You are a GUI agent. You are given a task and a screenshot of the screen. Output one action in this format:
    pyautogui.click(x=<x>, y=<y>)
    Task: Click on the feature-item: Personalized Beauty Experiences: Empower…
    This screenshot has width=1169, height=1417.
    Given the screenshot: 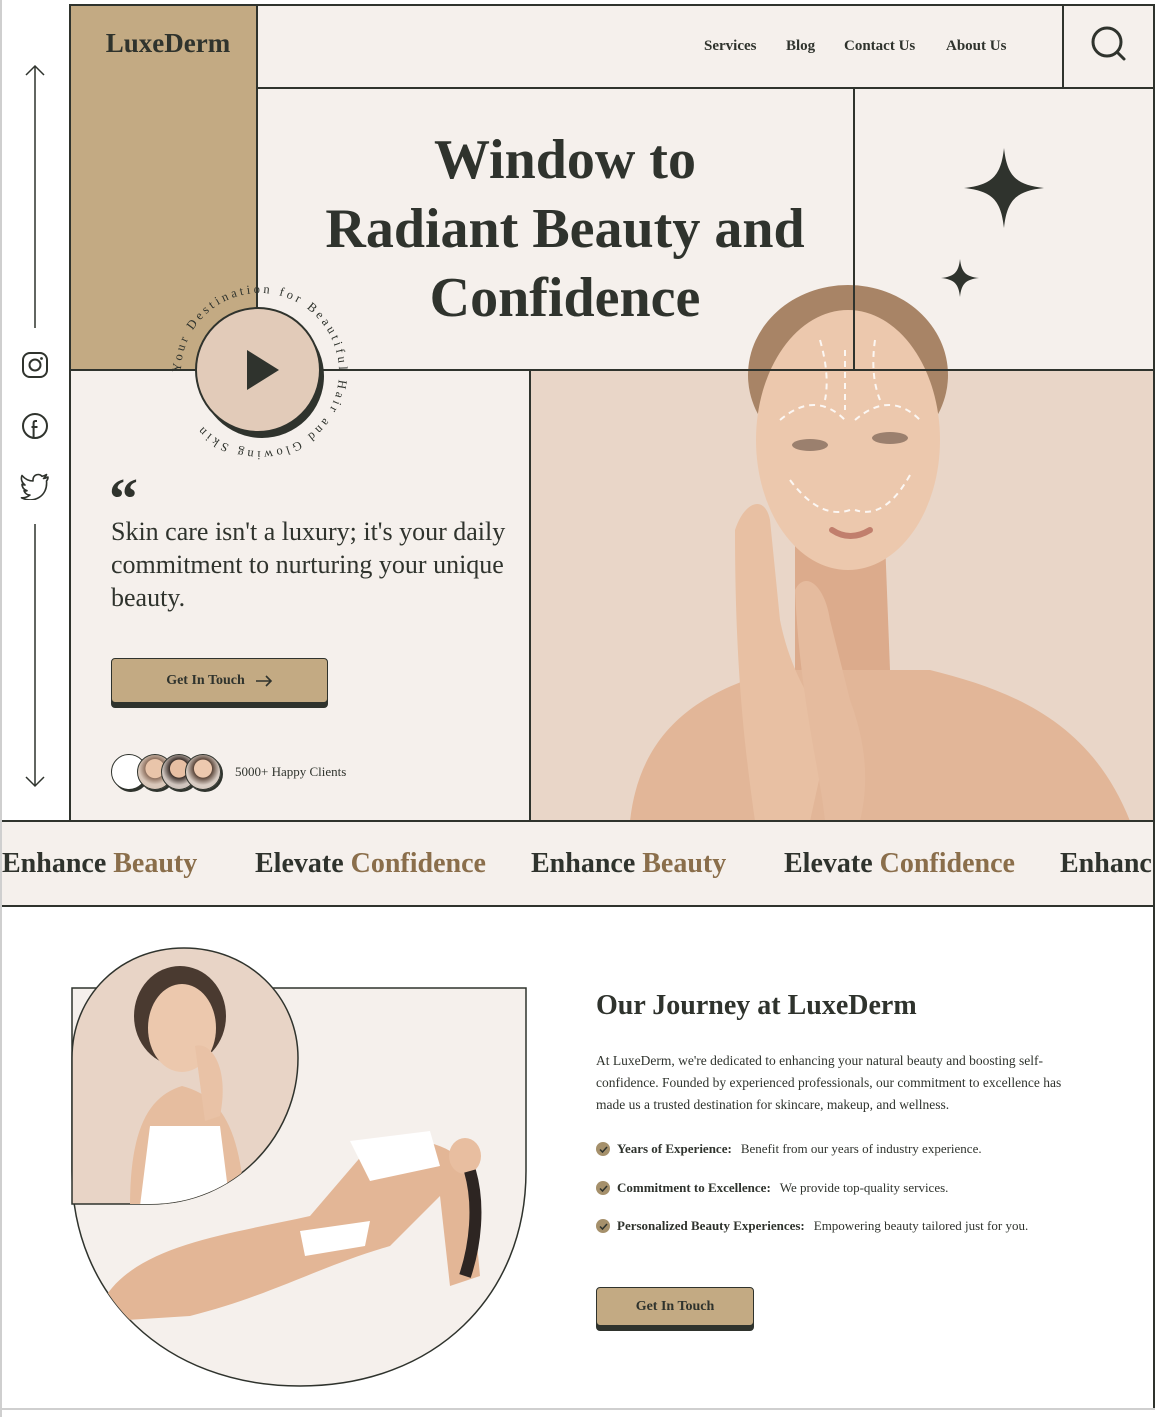 What is the action you would take?
    pyautogui.click(x=812, y=1226)
    